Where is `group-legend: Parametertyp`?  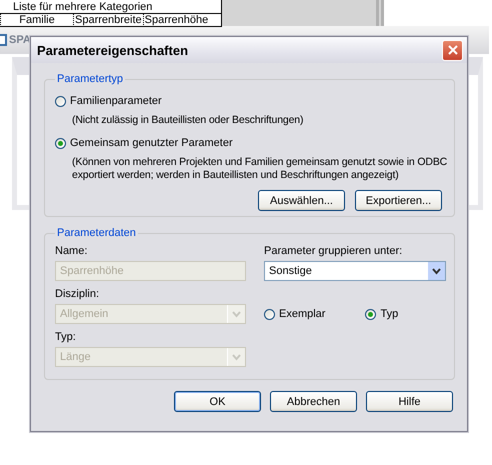
group-legend: Parametertyp is located at coordinates (90, 79).